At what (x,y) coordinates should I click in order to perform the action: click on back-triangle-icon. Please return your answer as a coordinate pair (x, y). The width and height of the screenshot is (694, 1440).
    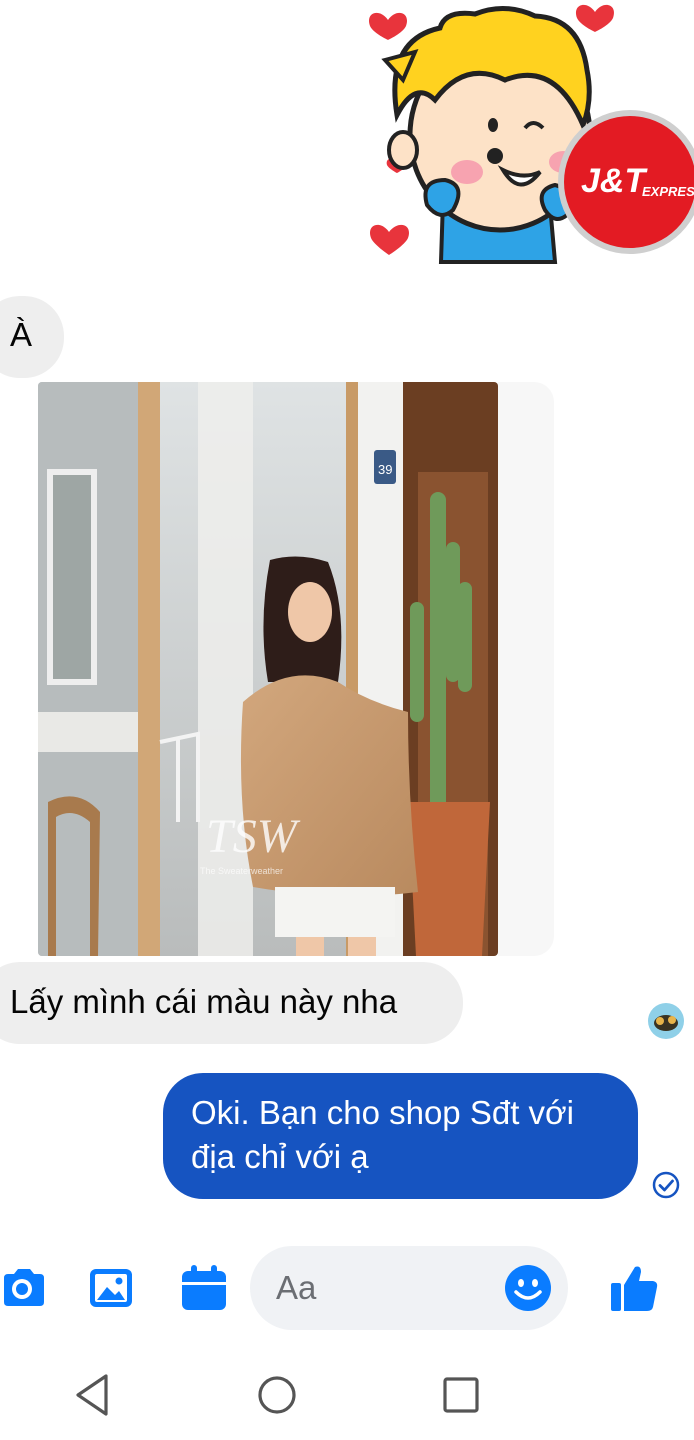
    Looking at the image, I should click on (93, 1395).